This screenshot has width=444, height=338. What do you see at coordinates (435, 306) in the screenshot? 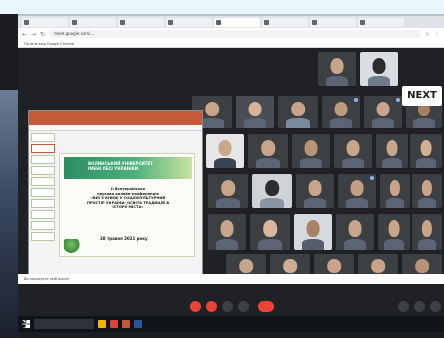
I see `activities-icon` at bounding box center [435, 306].